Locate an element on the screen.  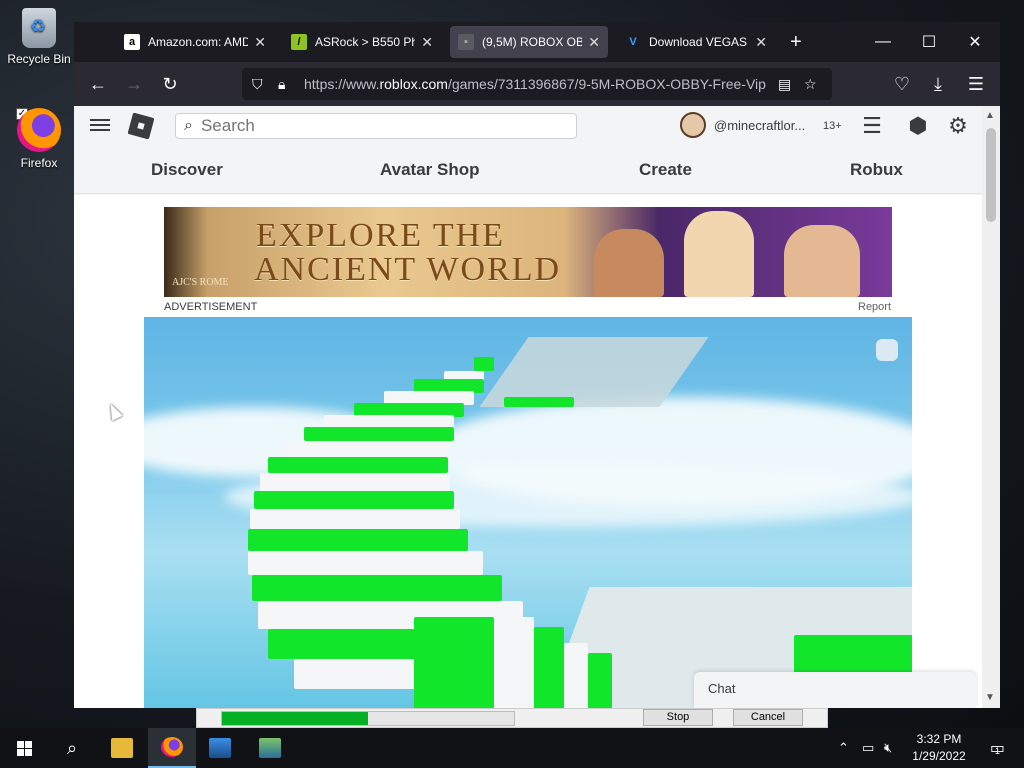
nav-robux: Robux is located at coordinates (876, 170).